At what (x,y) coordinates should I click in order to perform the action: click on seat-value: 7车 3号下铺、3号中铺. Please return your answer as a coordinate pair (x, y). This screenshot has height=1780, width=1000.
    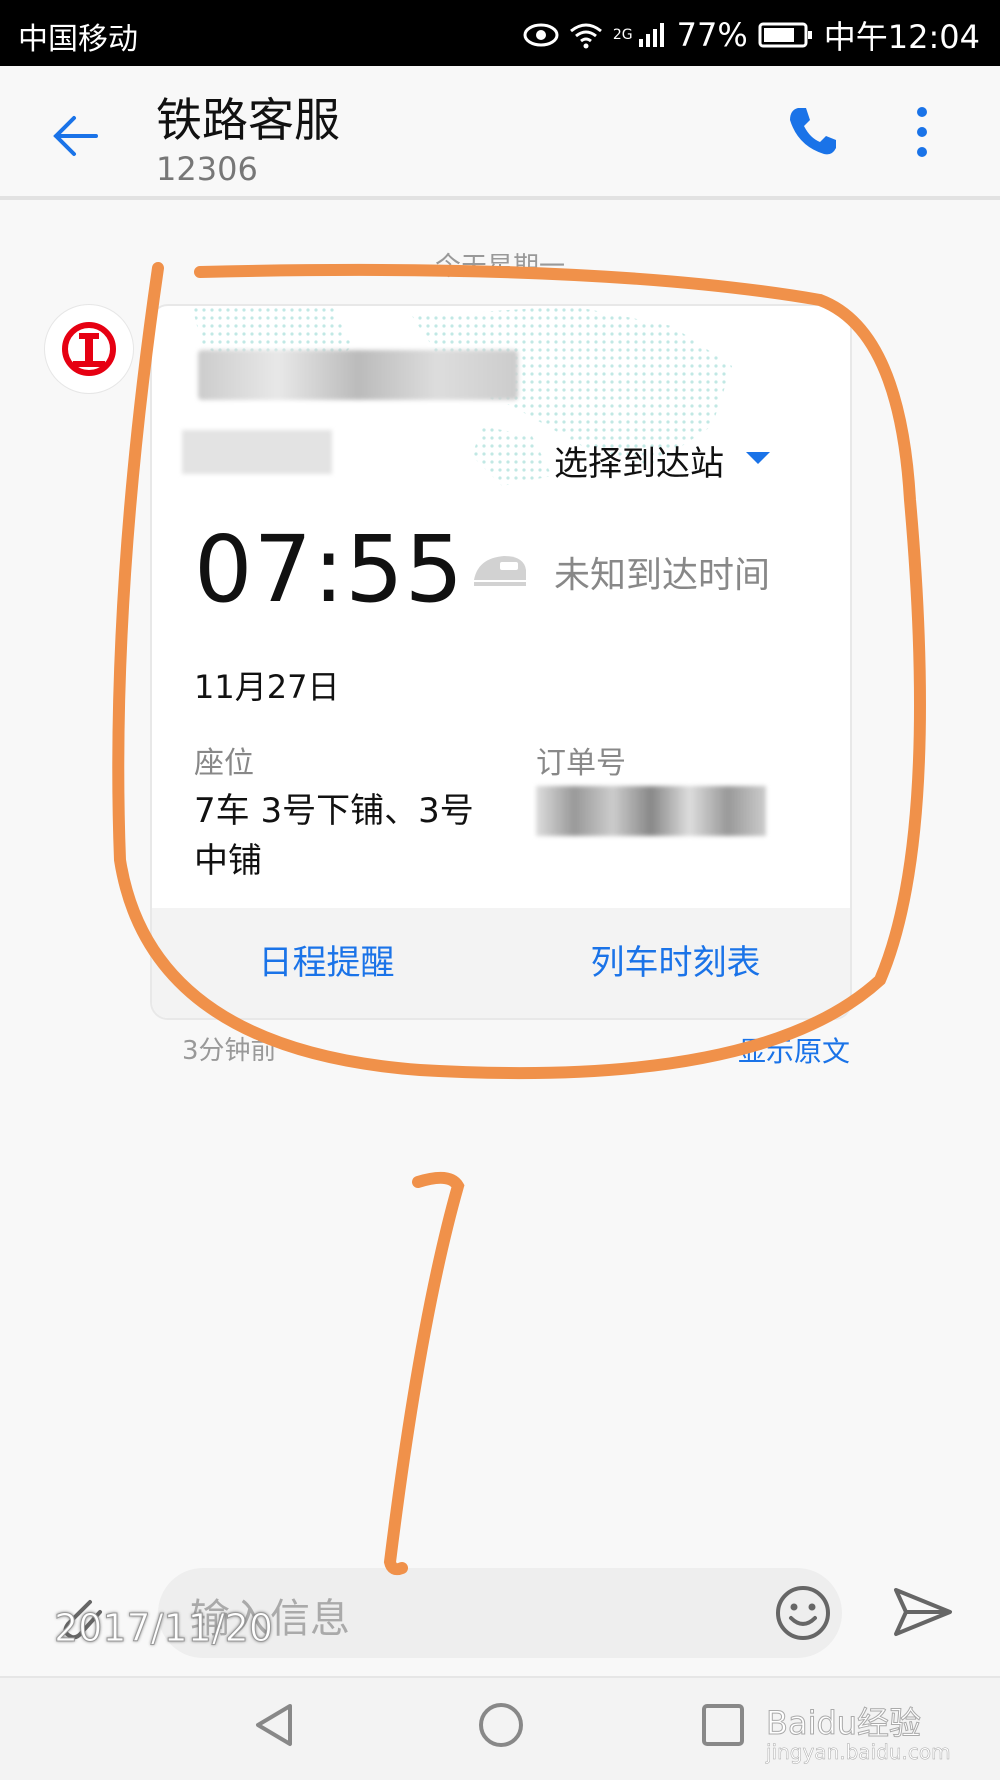
    Looking at the image, I should click on (334, 836).